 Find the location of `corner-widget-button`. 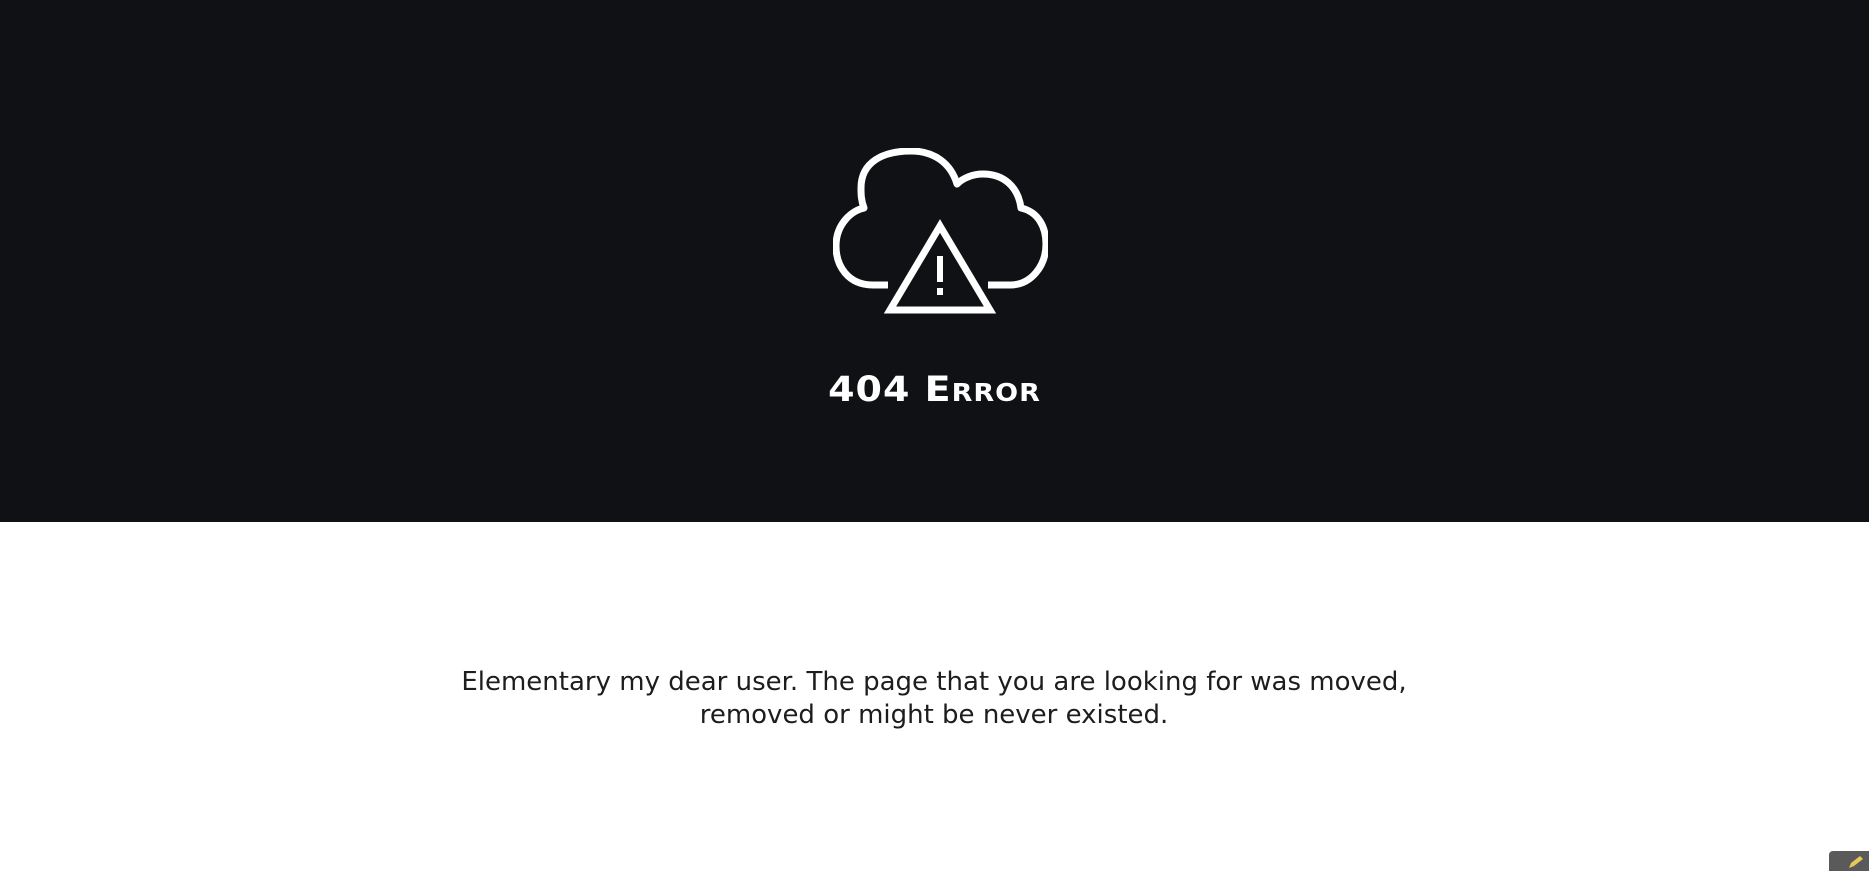

corner-widget-button is located at coordinates (1849, 861).